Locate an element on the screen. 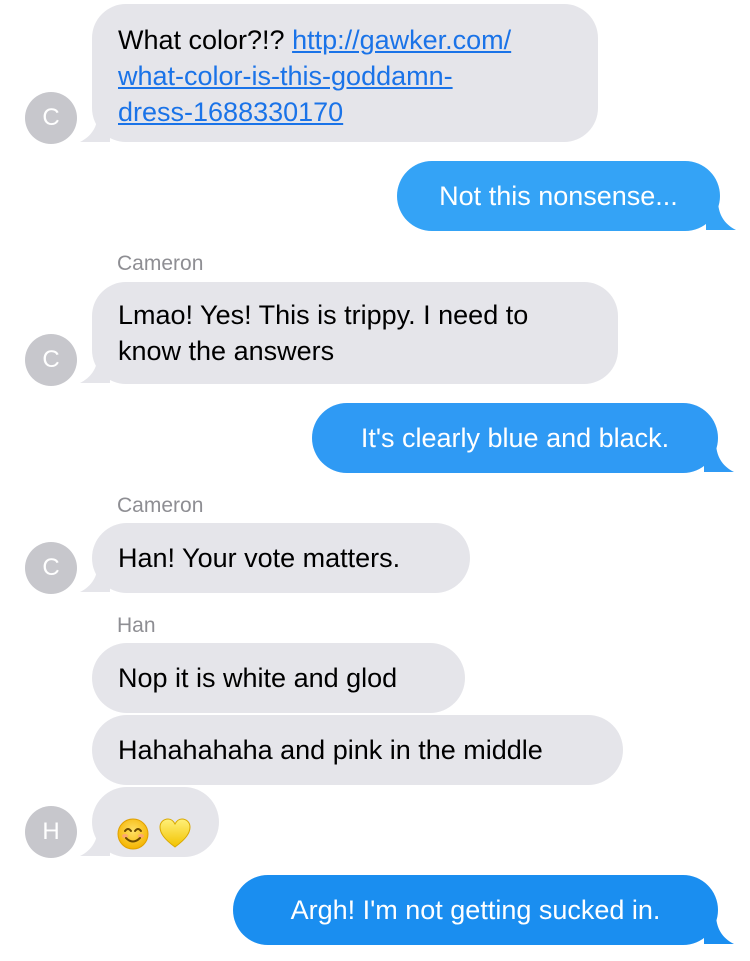 The width and height of the screenshot is (750, 961). yellow-heart-emoji is located at coordinates (175, 827).